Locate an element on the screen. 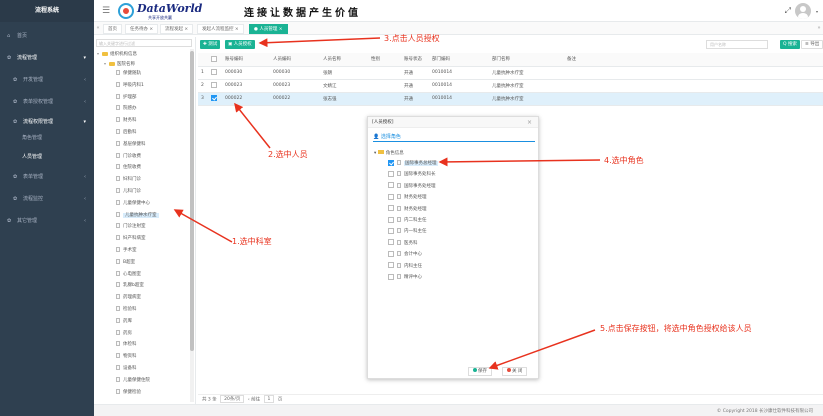  role-item: 国际事务处经理 is located at coordinates (412, 186).